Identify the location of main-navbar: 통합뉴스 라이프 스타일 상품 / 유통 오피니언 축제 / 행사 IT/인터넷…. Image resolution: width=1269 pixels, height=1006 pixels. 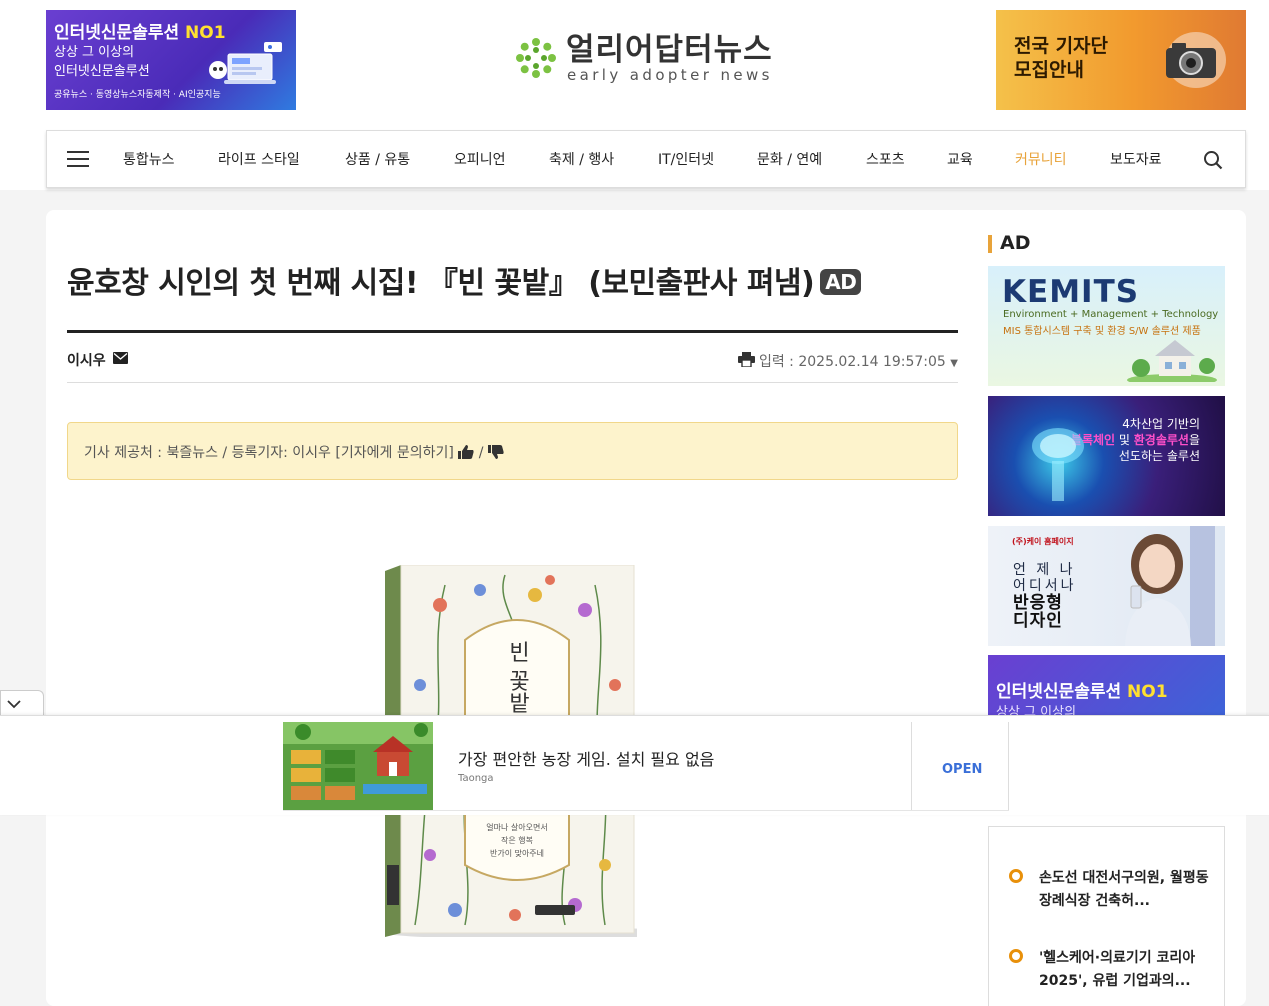
(646, 159).